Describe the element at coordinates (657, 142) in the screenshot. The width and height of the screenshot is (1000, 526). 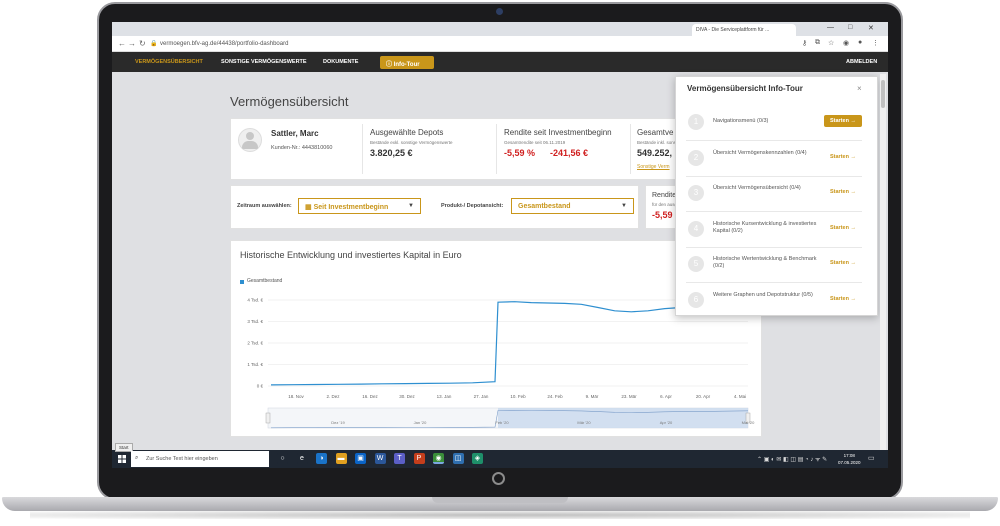
I see `gesamt-sublabel: Bestände inkl. sonst` at that location.